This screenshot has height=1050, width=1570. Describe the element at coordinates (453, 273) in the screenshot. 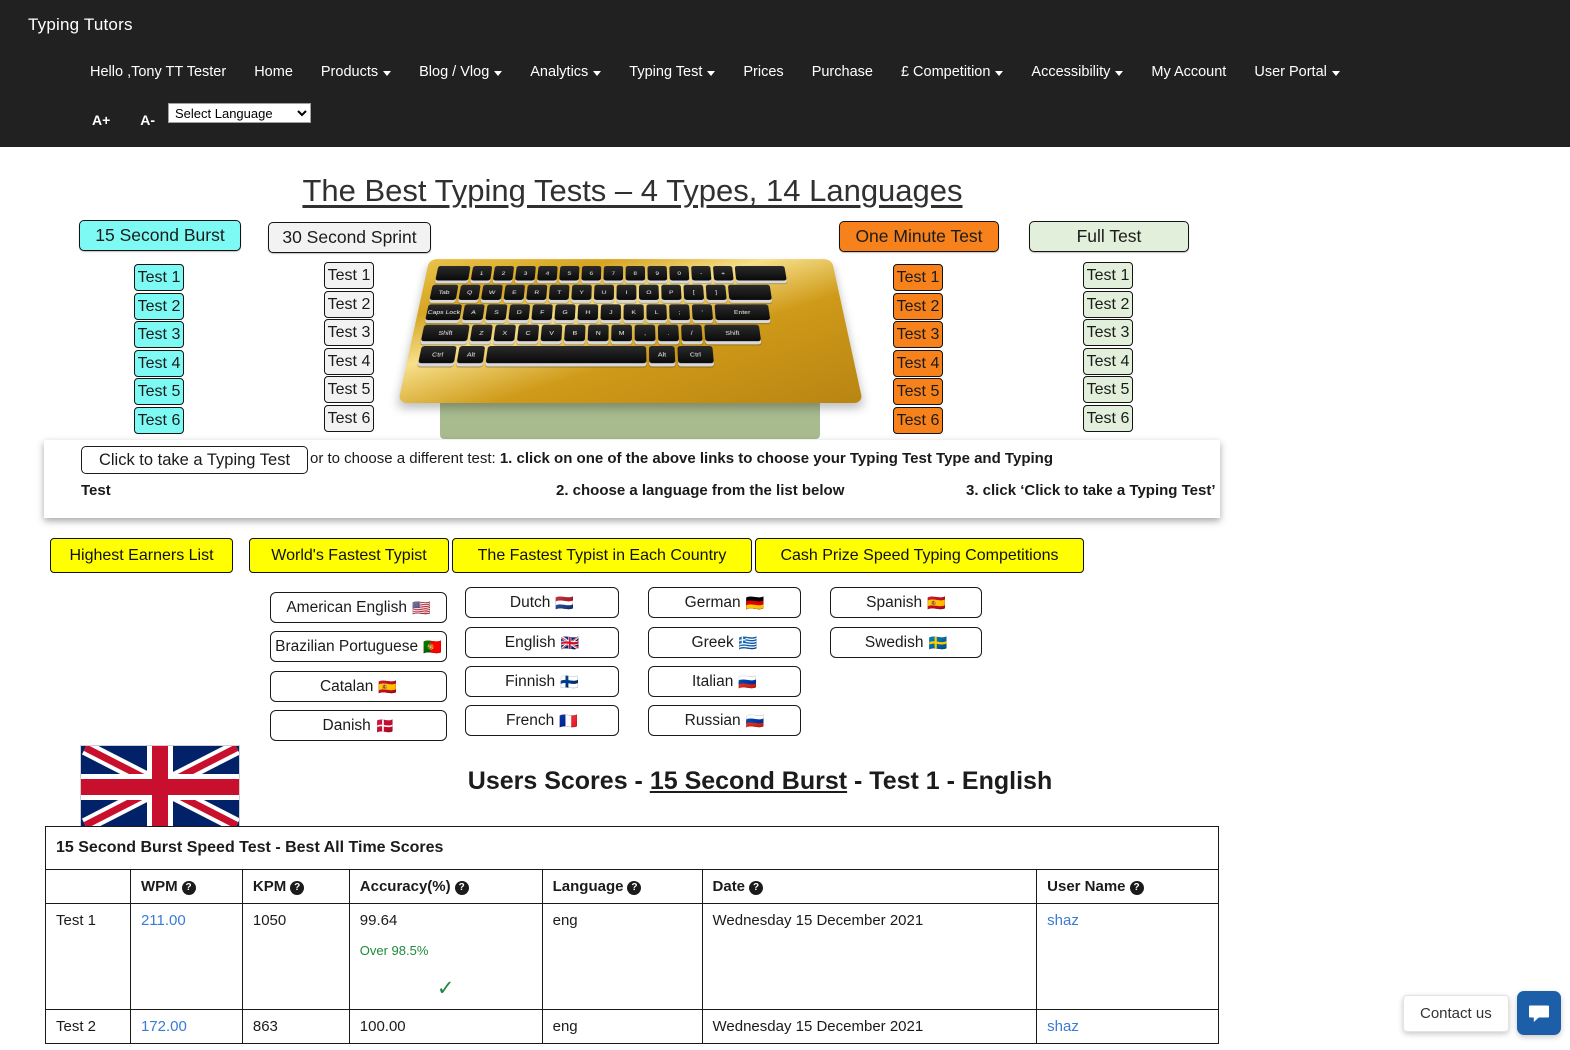

I see `keyboard-key` at that location.